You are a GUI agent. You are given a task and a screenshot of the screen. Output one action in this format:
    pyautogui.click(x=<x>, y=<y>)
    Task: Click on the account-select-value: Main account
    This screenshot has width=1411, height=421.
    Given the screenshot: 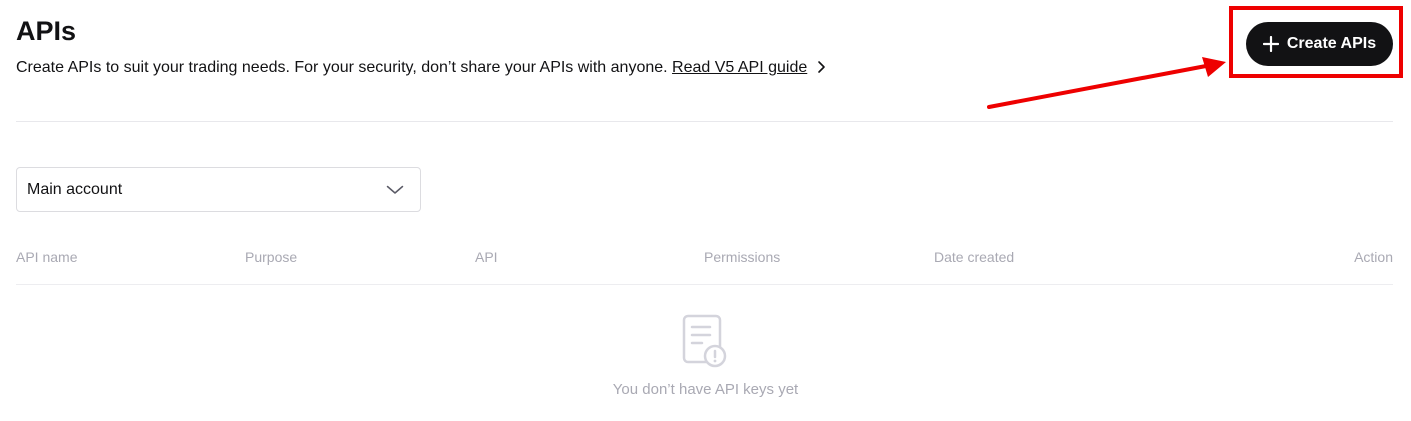 What is the action you would take?
    pyautogui.click(x=75, y=189)
    